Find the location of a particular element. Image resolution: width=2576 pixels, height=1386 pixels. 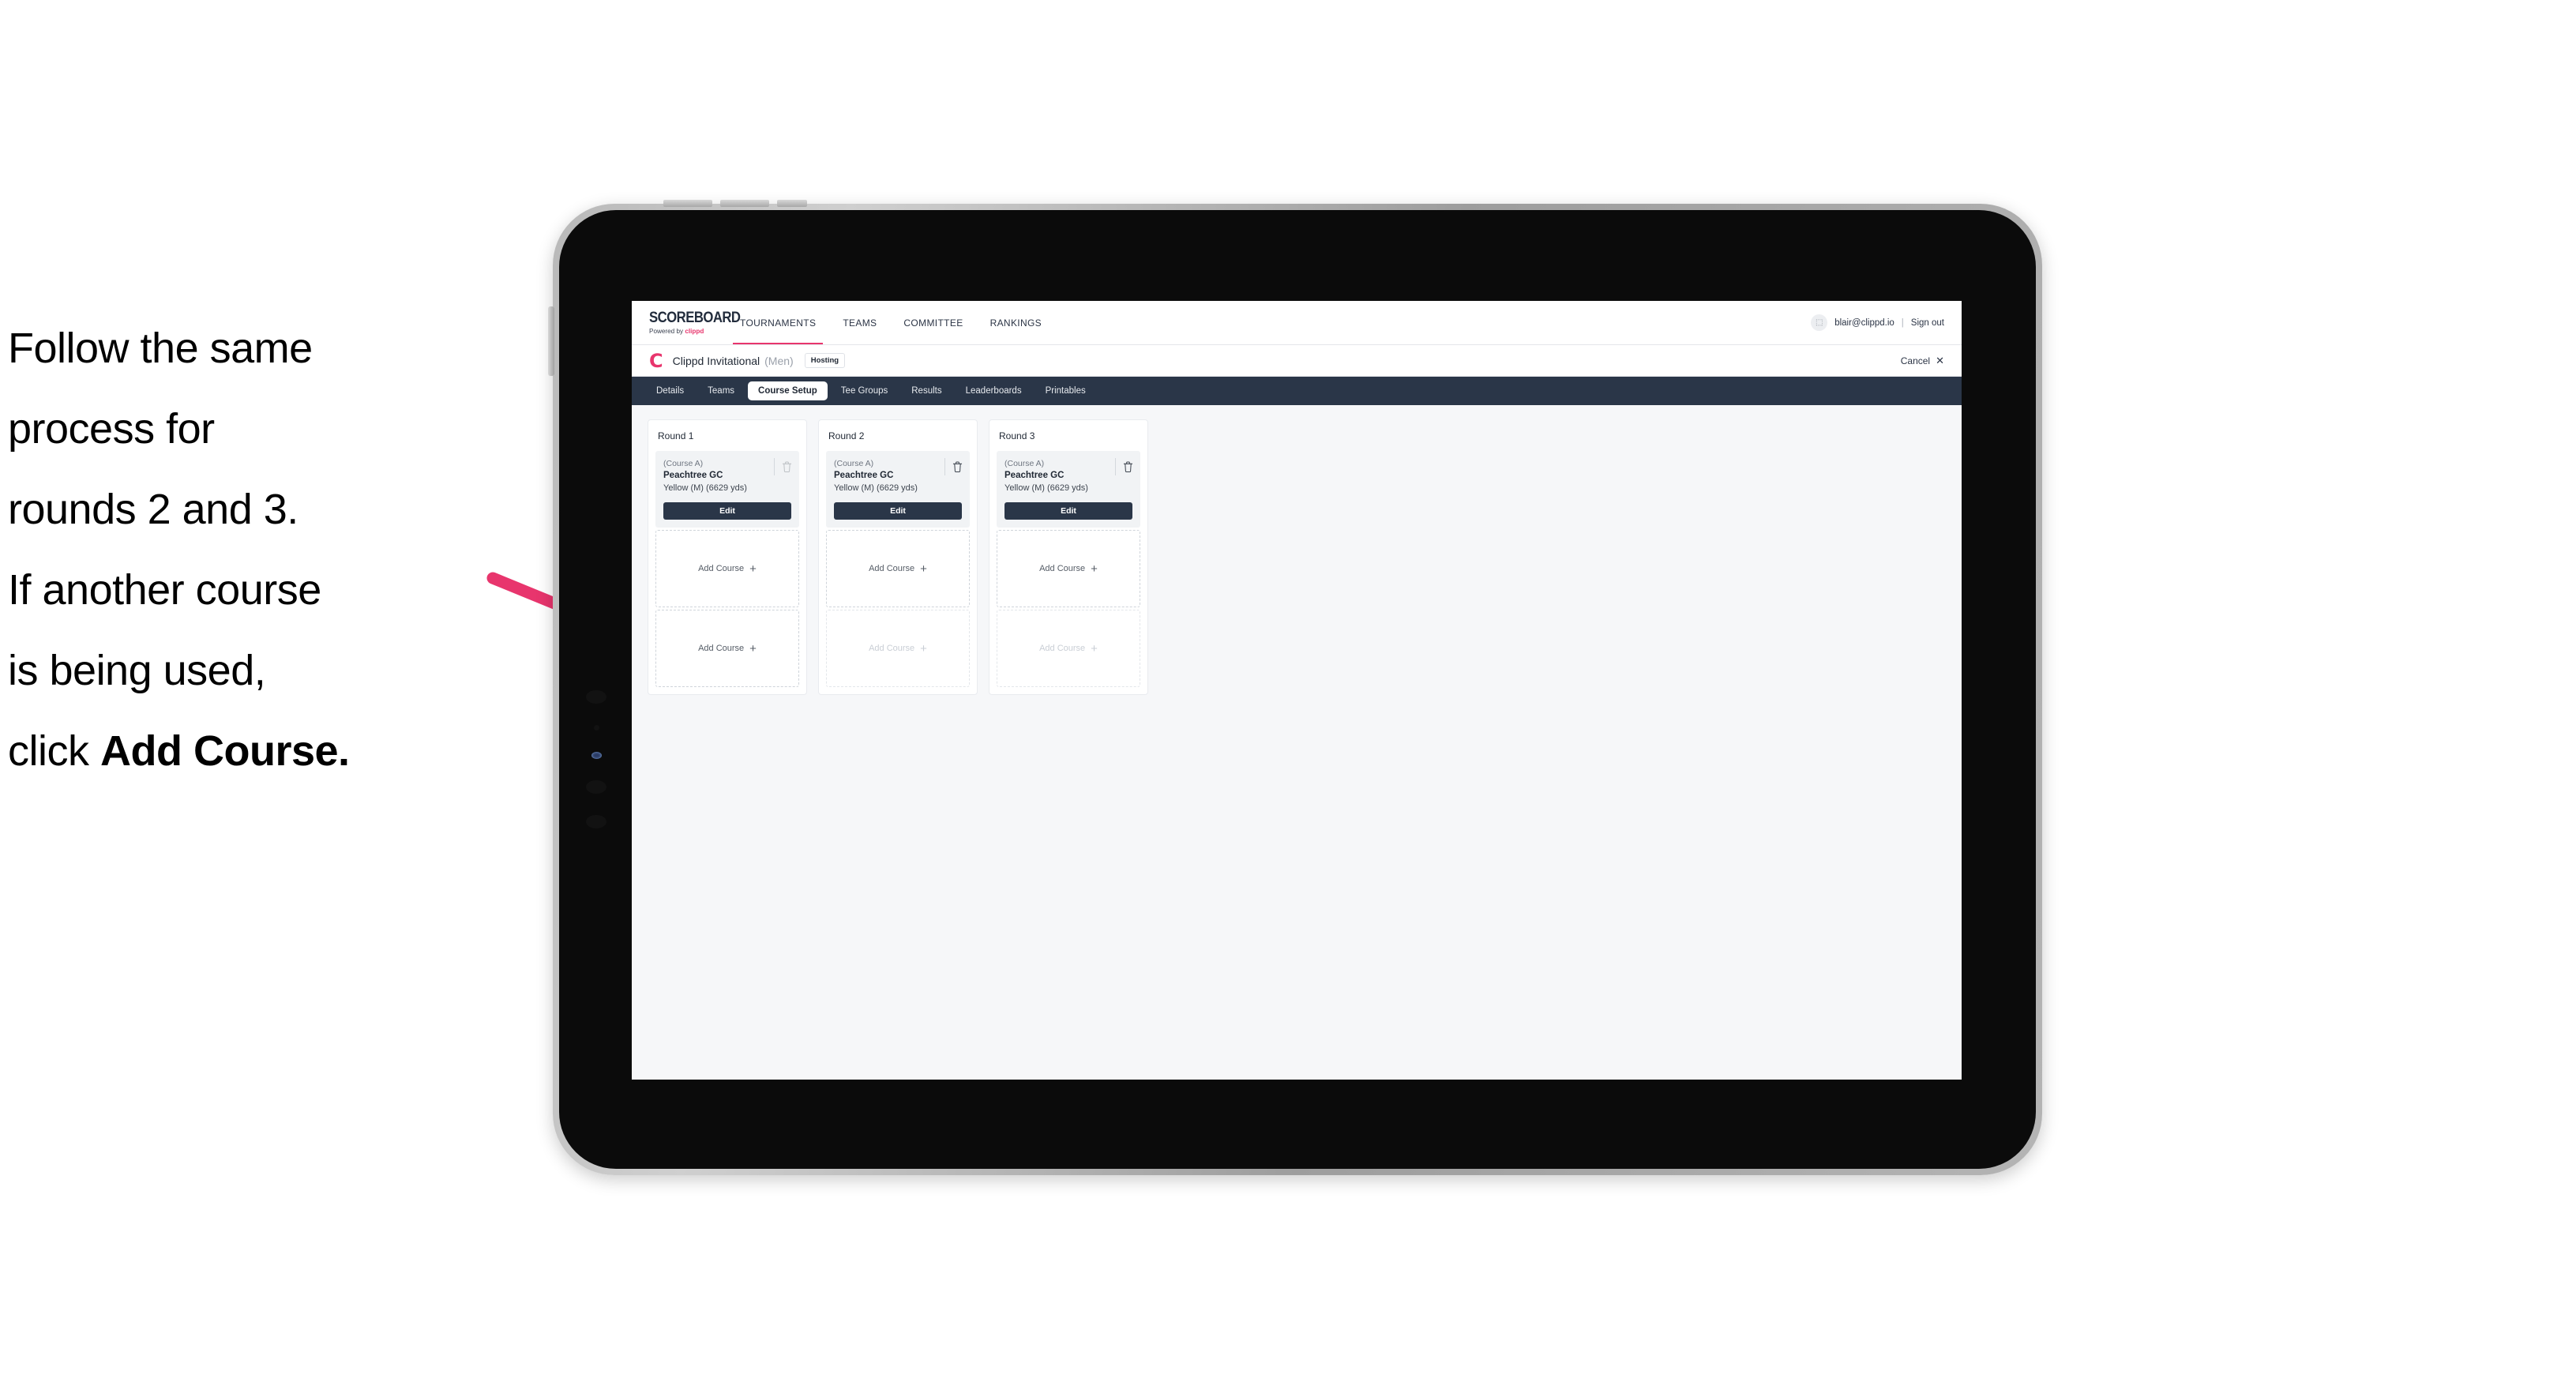

topnav-label: COMMITTEE is located at coordinates (933, 323).